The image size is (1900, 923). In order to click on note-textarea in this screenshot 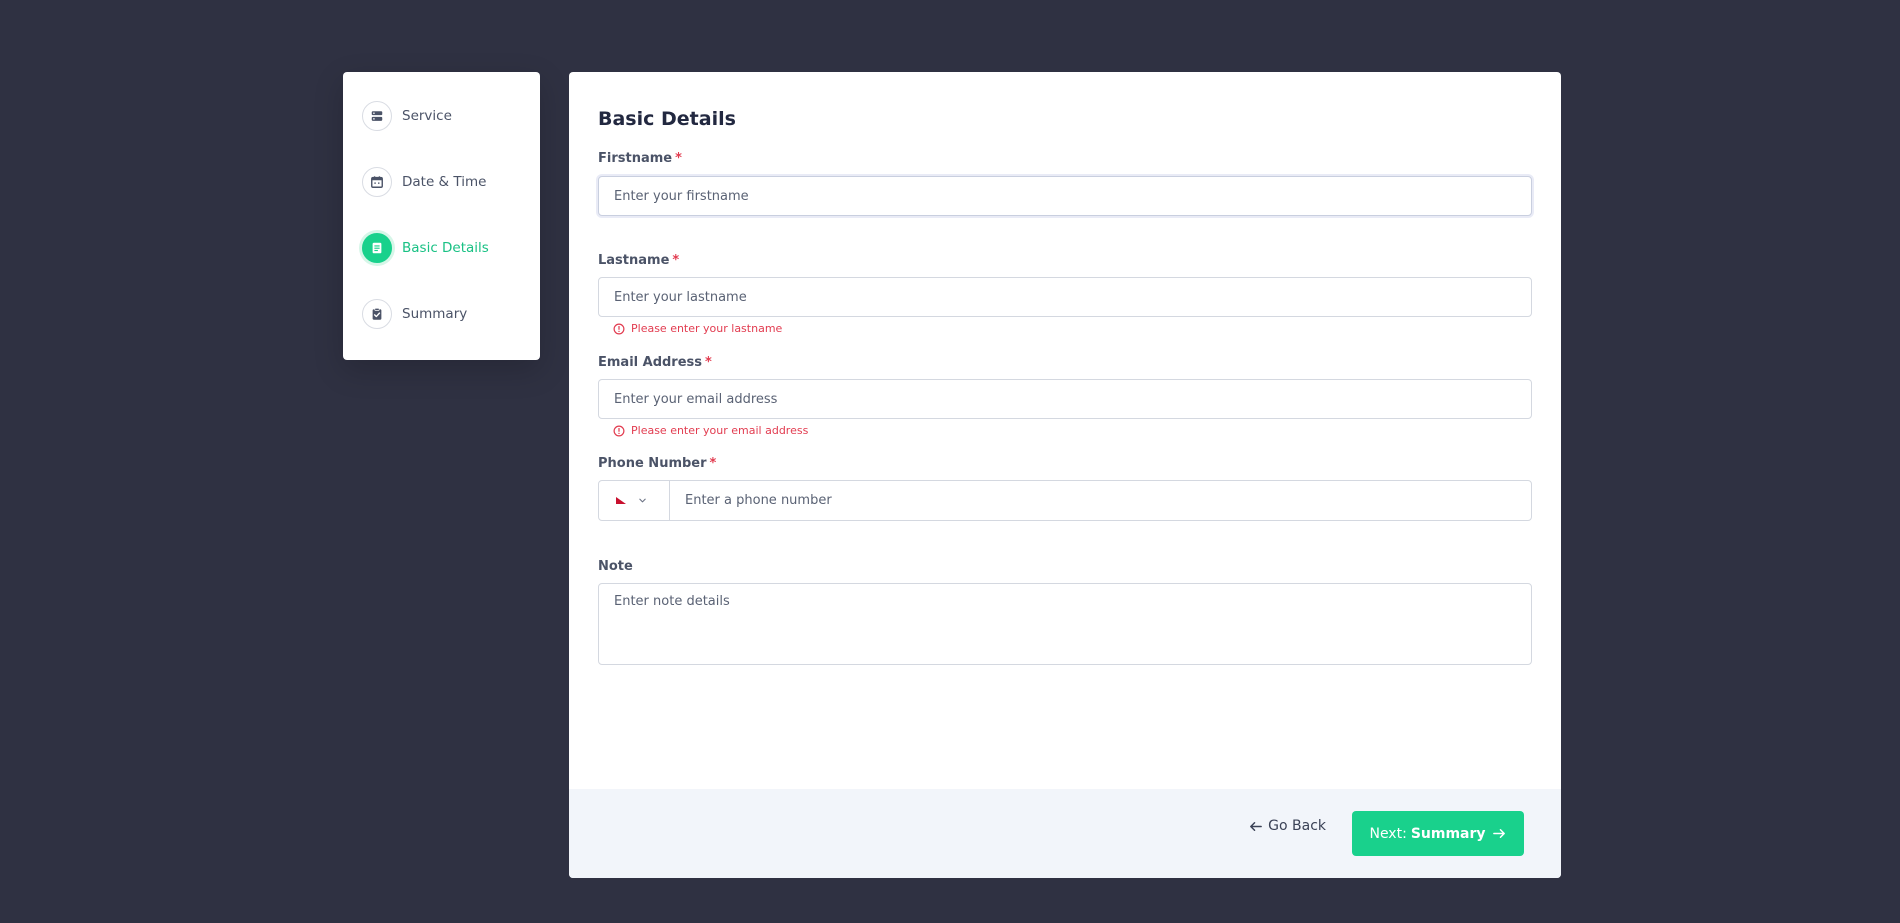, I will do `click(1065, 624)`.